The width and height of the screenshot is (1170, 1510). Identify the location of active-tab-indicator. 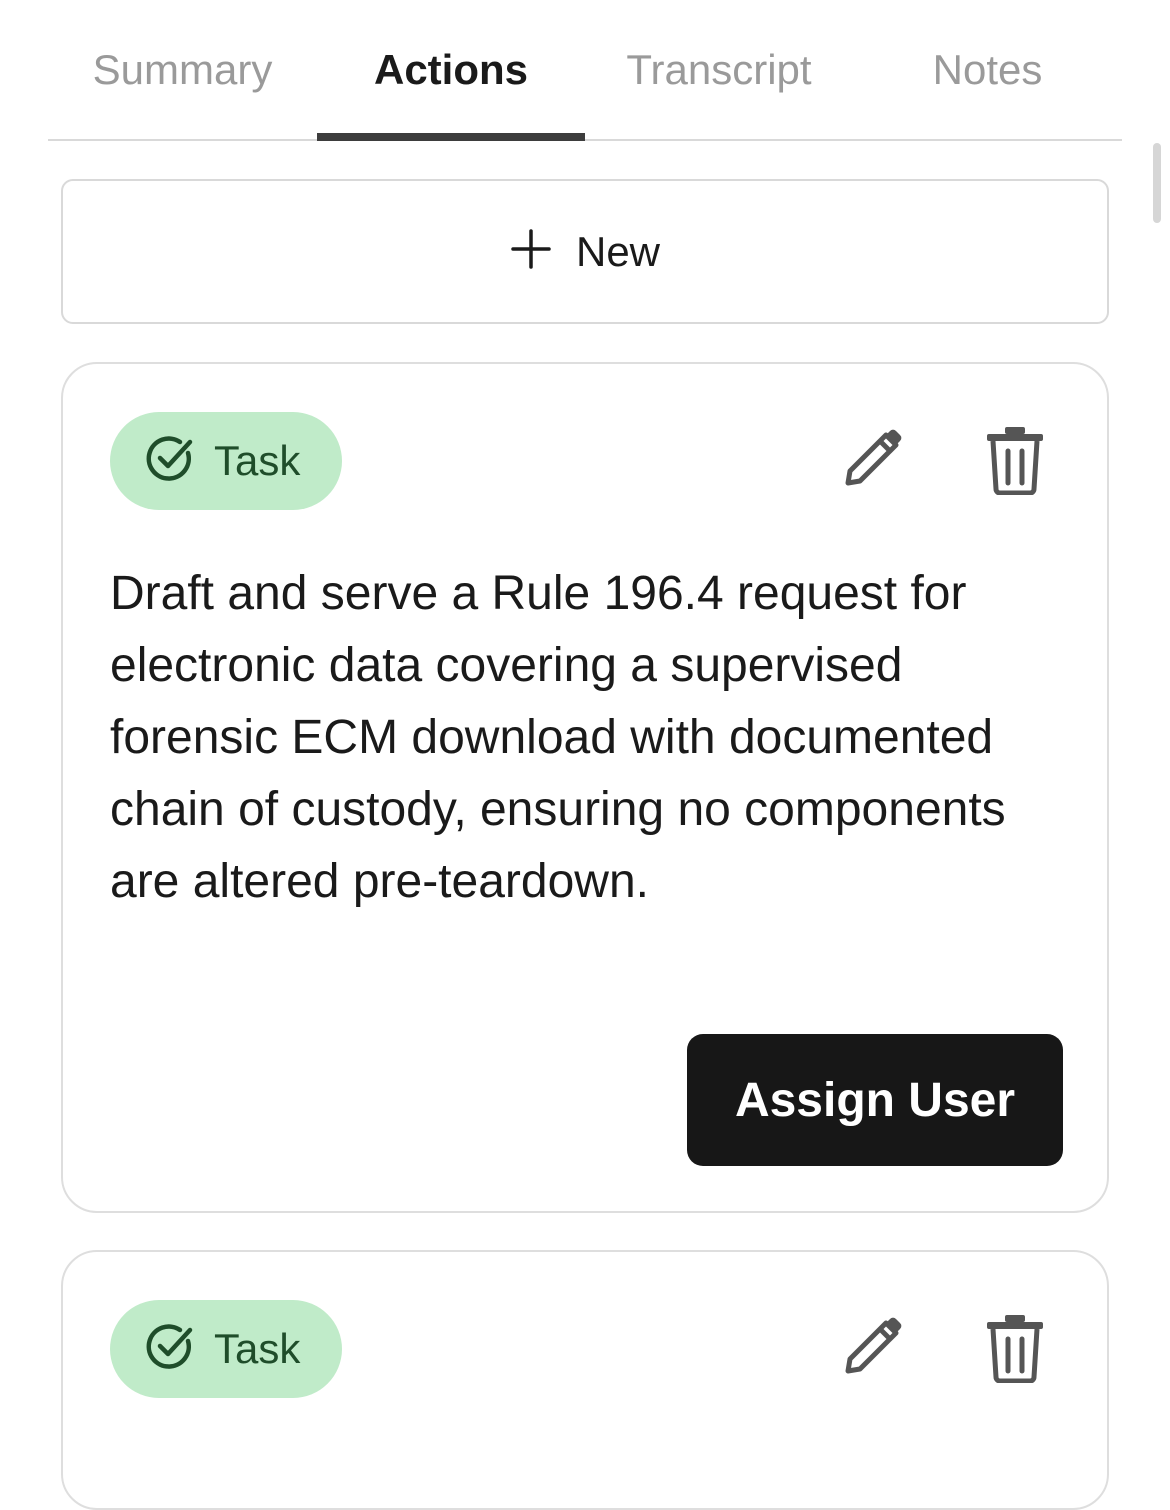
(451, 137).